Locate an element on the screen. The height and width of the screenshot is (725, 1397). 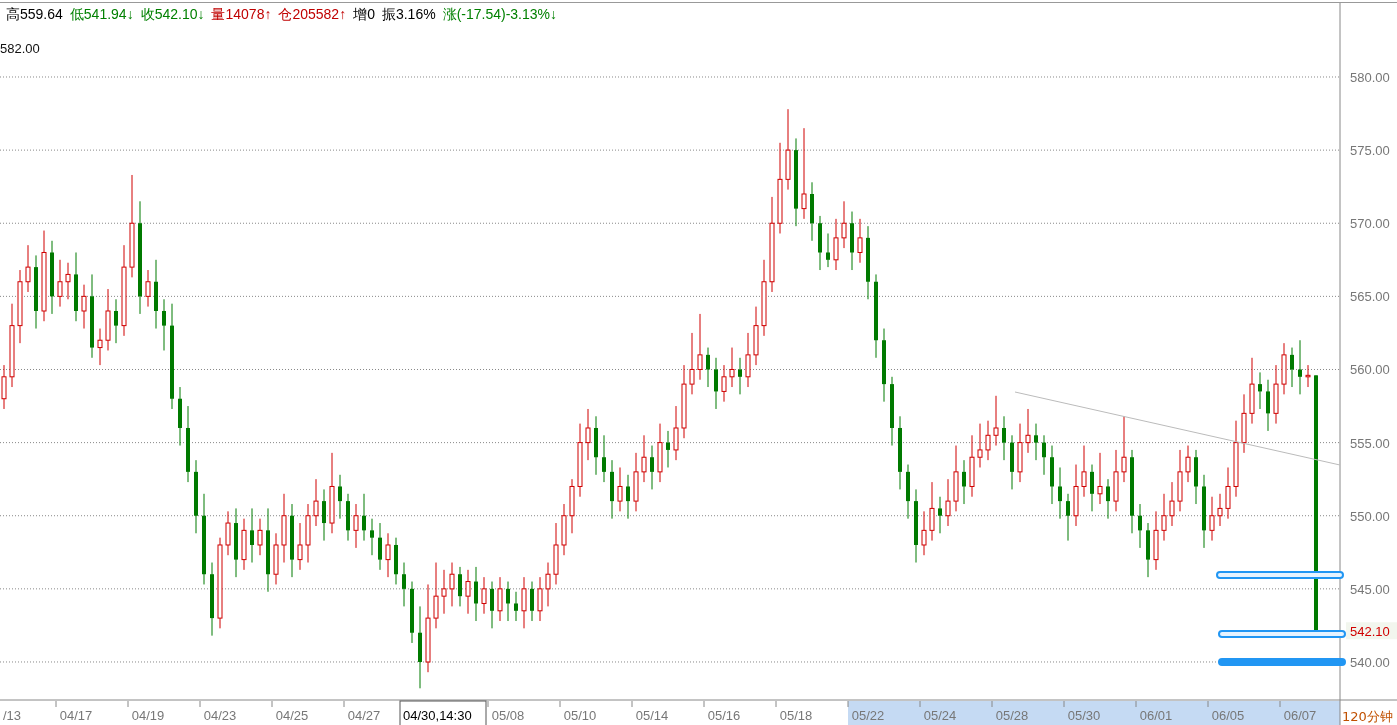
axis-label: 550.00 is located at coordinates (1370, 516).